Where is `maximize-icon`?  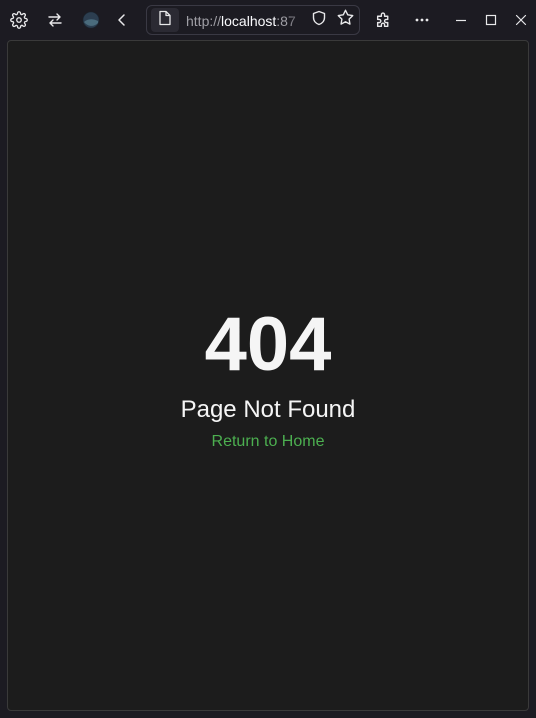
maximize-icon is located at coordinates (491, 20).